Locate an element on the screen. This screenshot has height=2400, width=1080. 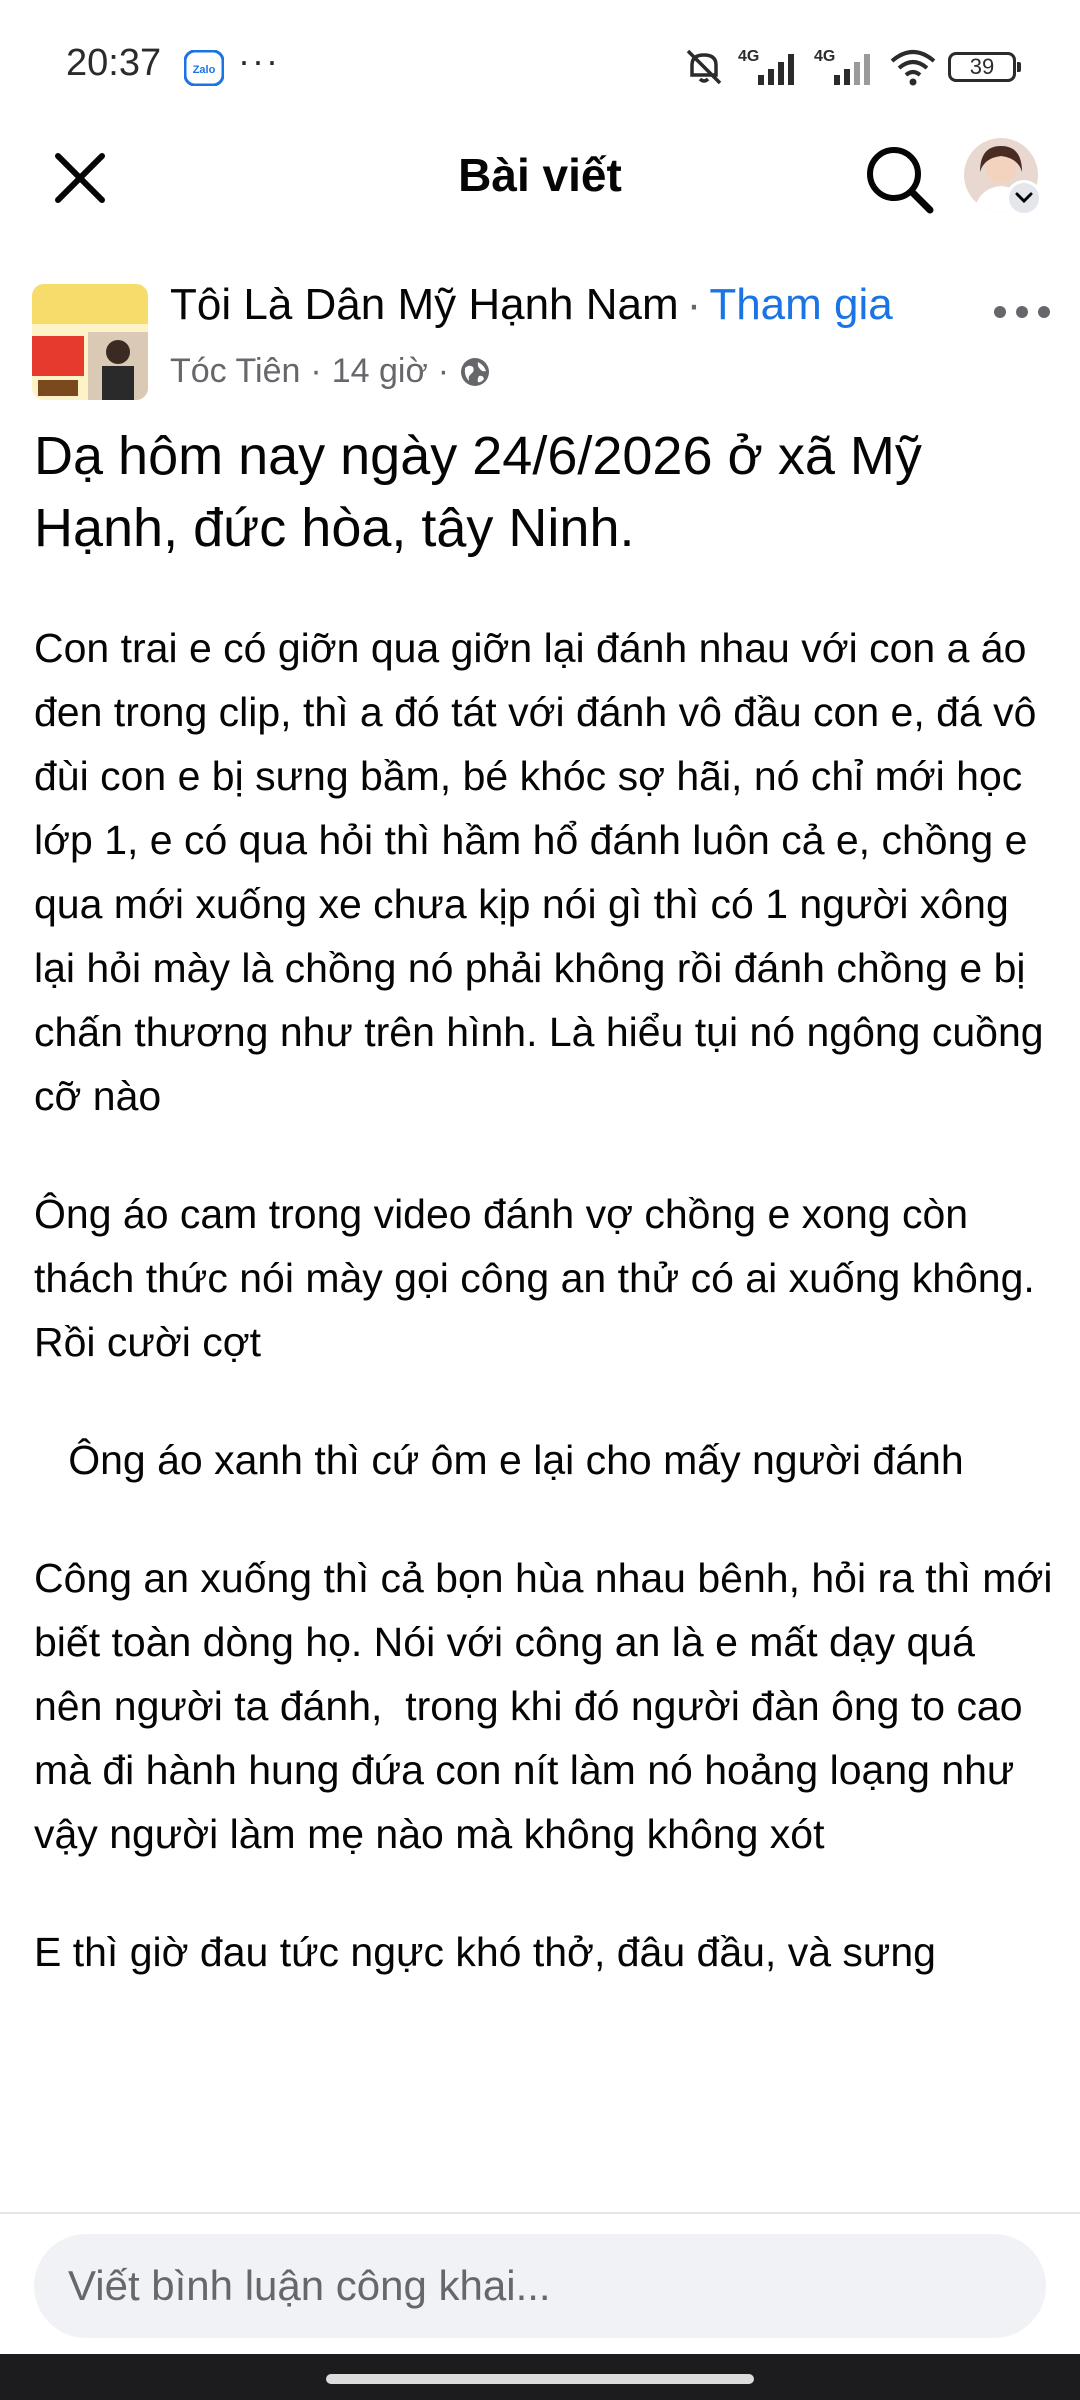
group-name: Tôi Là Dân Mỹ Hạnh Nam is located at coordinates (424, 304).